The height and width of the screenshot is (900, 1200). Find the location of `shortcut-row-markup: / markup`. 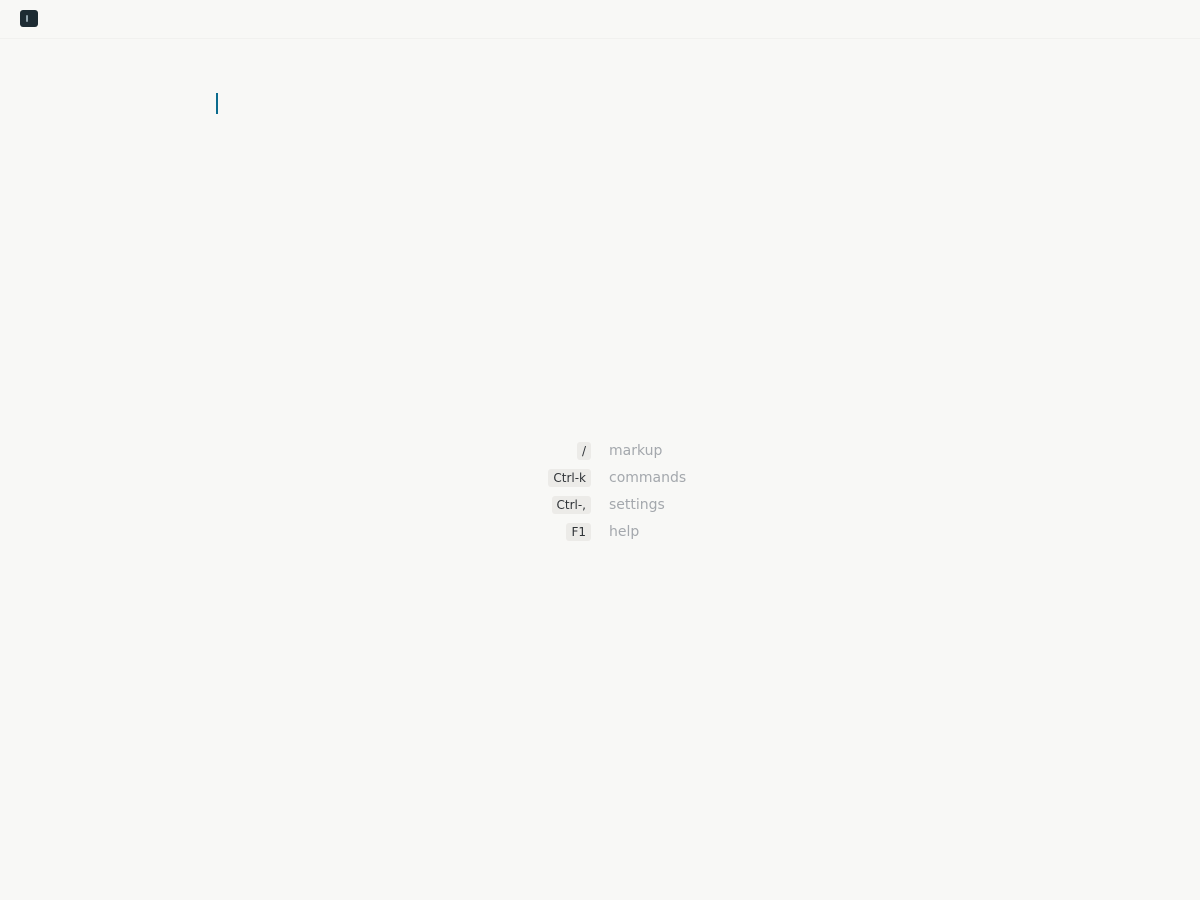

shortcut-row-markup: / markup is located at coordinates (630, 450).